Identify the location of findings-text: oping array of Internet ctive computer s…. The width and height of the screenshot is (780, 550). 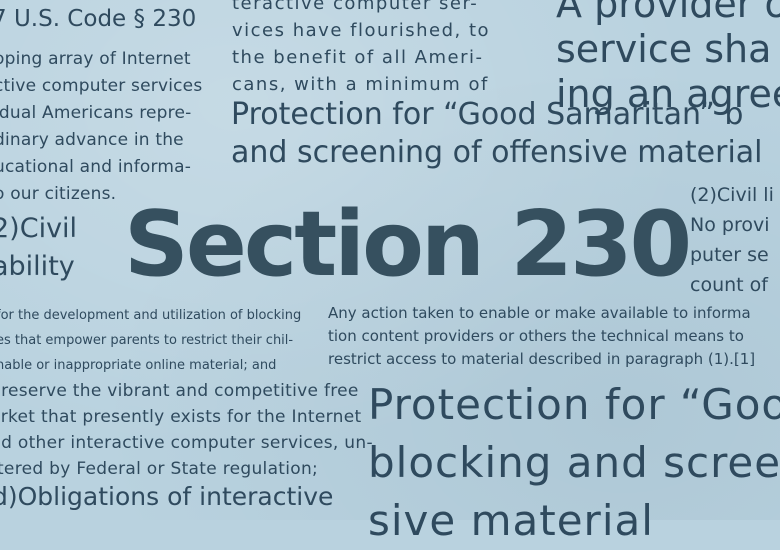
(101, 126).